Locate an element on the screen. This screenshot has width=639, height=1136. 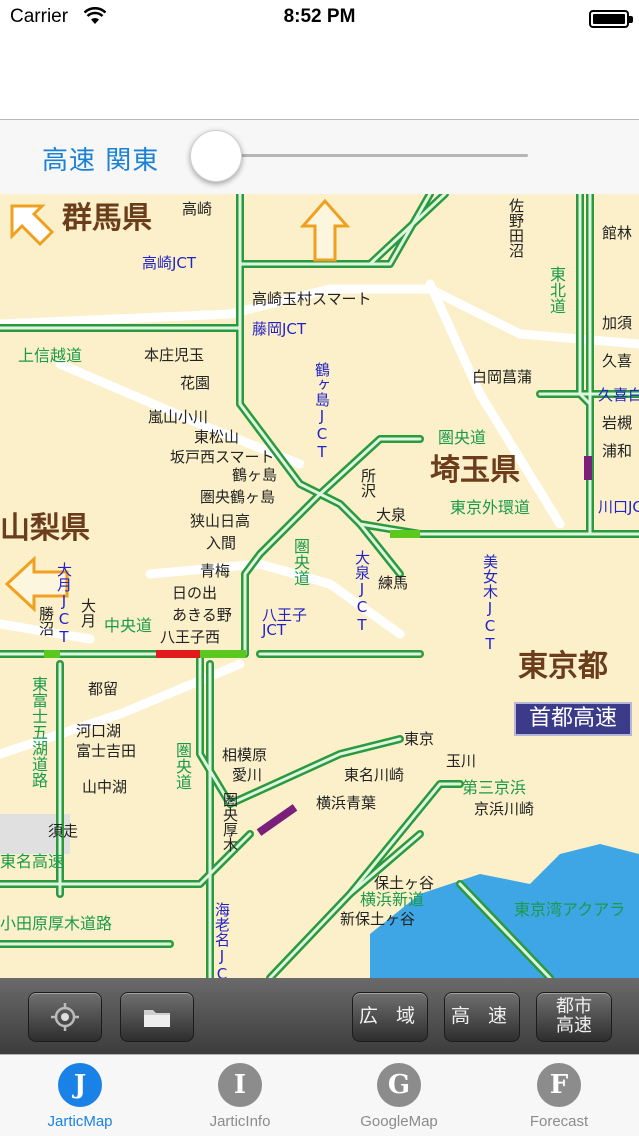
ic-label: 東京 is located at coordinates (419, 739).